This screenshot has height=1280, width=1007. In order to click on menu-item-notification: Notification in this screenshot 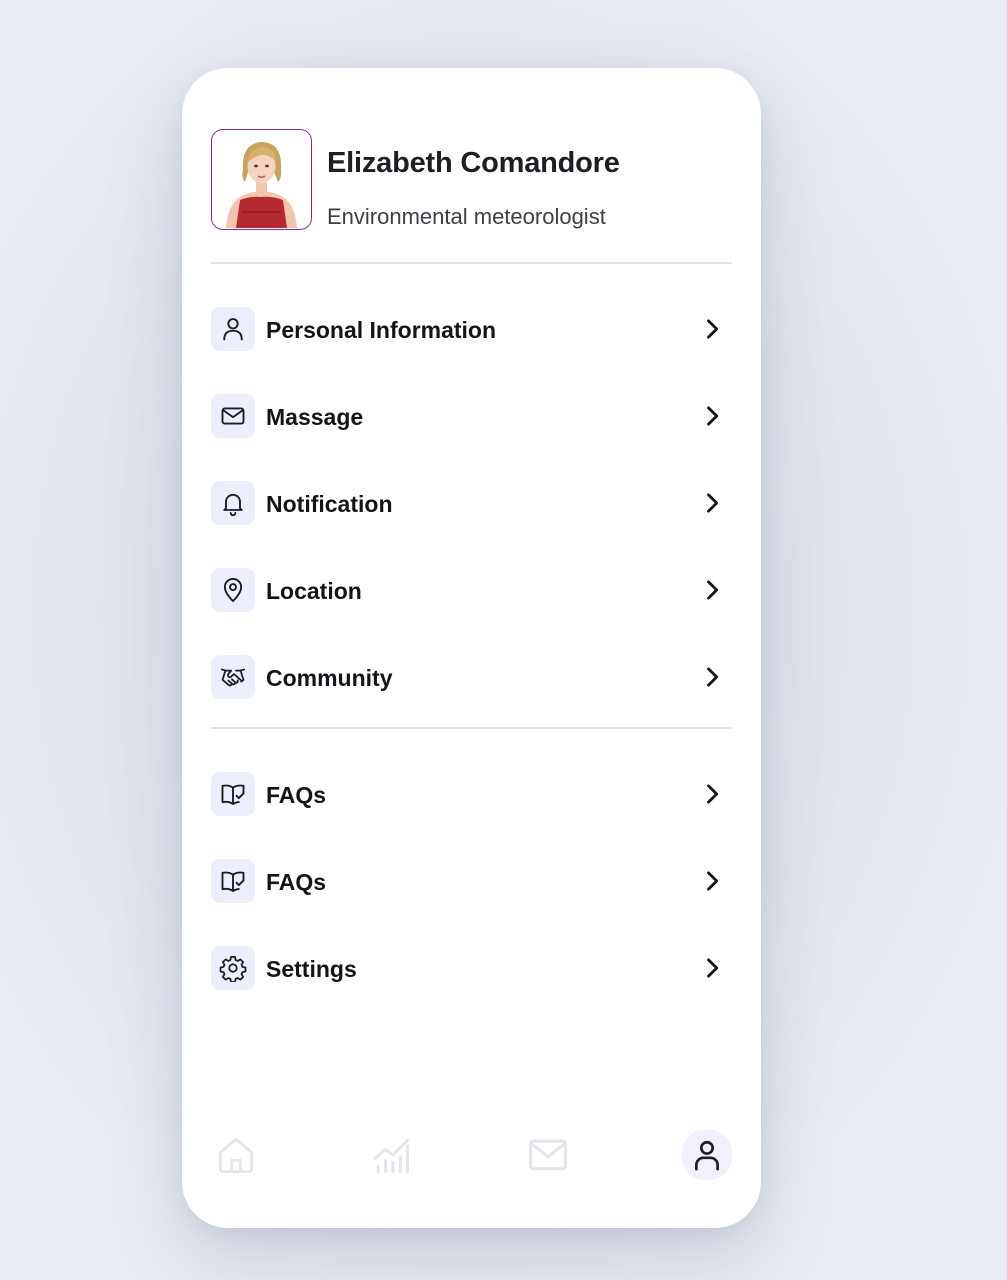, I will do `click(471, 503)`.